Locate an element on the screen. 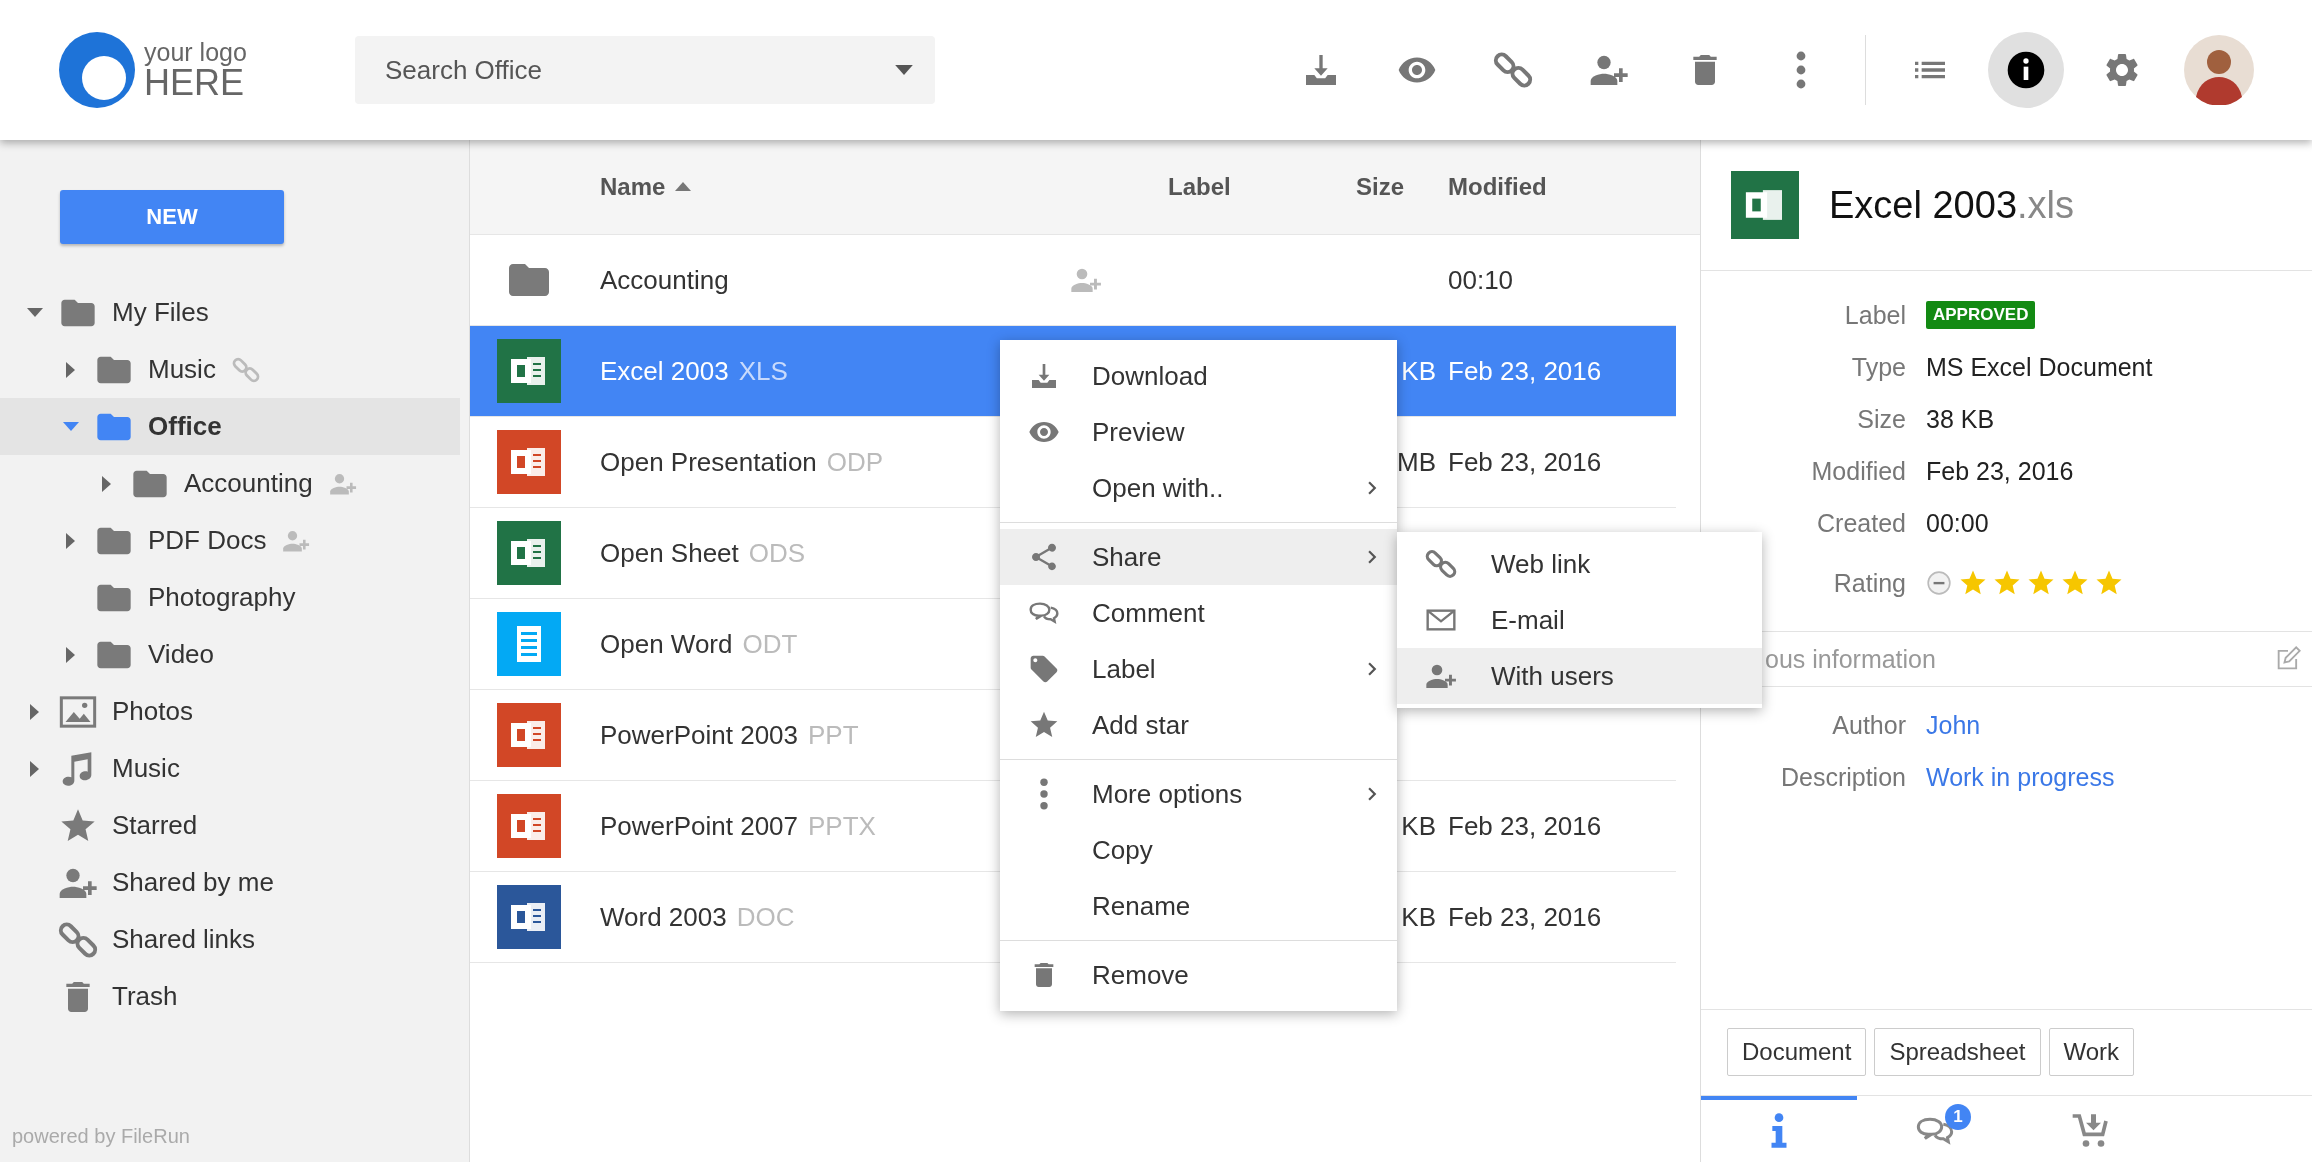 Image resolution: width=2312 pixels, height=1162 pixels. field-label: Rating is located at coordinates (1869, 583).